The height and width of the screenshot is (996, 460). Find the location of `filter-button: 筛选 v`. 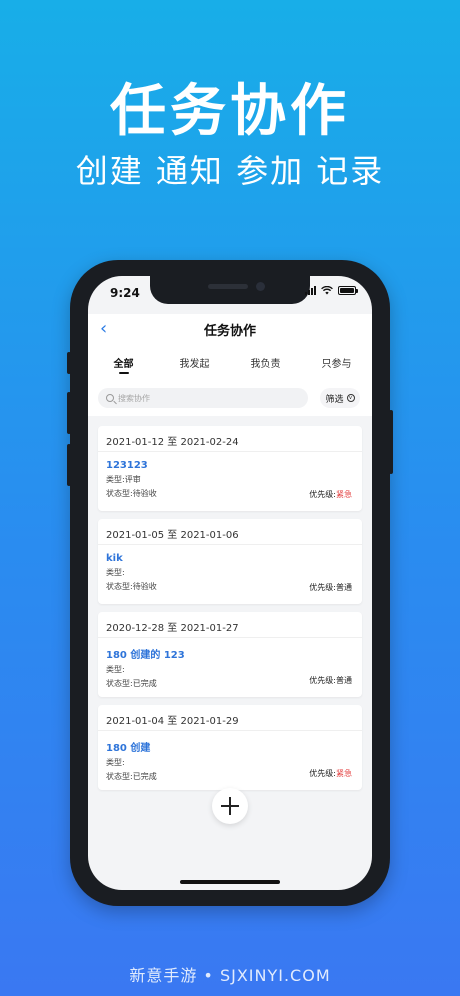

filter-button: 筛选 v is located at coordinates (340, 398).